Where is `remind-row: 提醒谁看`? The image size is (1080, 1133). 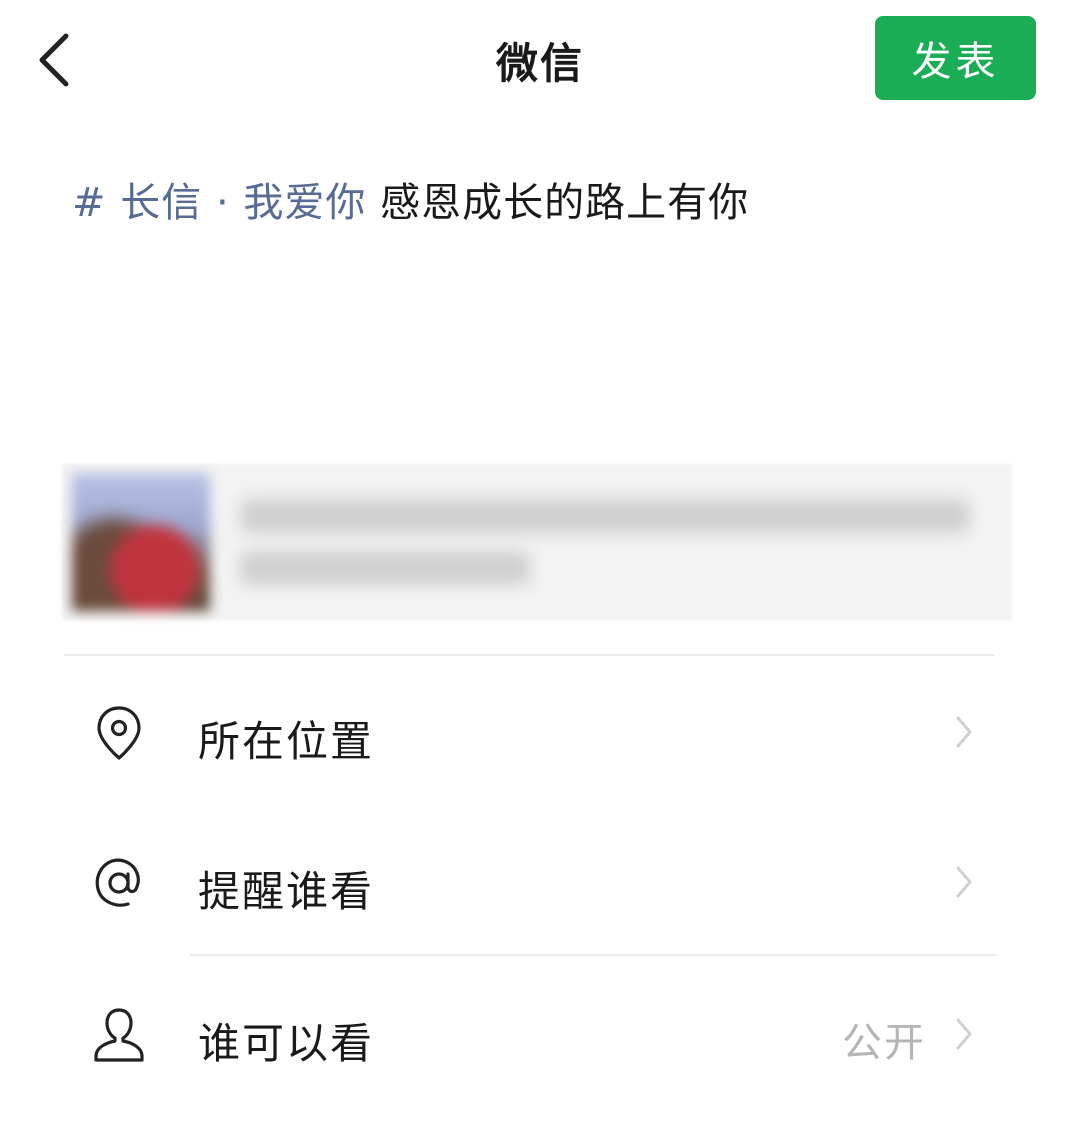 remind-row: 提醒谁看 is located at coordinates (540, 885).